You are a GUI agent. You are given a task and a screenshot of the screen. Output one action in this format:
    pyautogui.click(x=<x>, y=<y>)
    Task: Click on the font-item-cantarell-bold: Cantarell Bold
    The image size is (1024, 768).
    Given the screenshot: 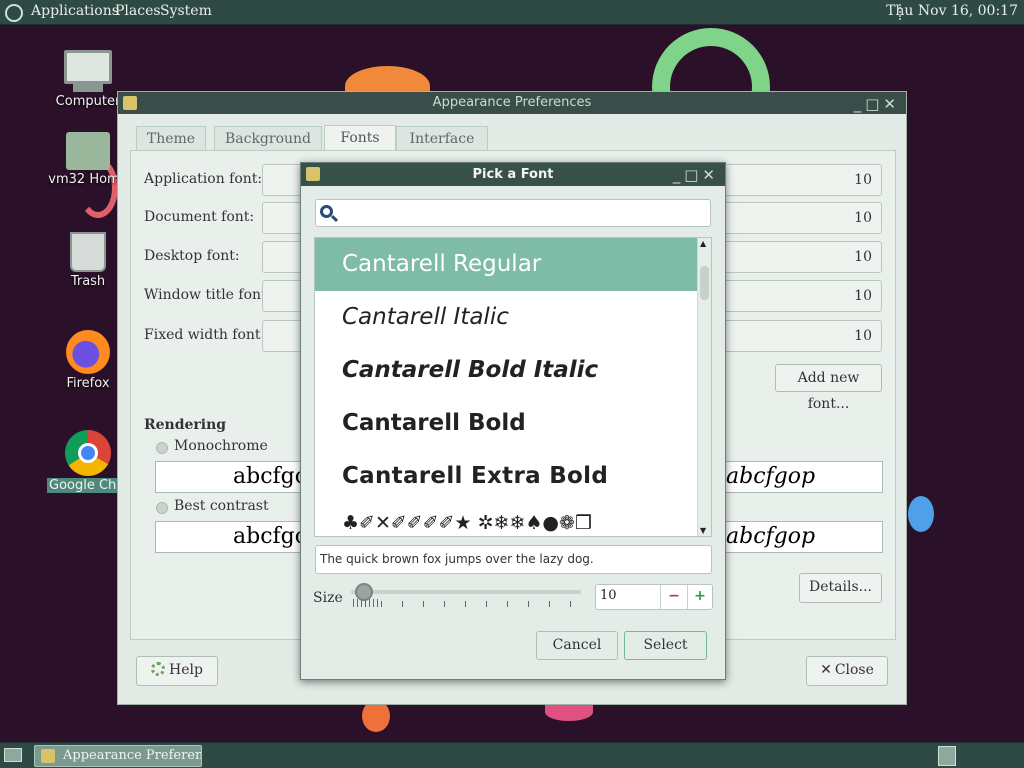 What is the action you would take?
    pyautogui.click(x=507, y=423)
    